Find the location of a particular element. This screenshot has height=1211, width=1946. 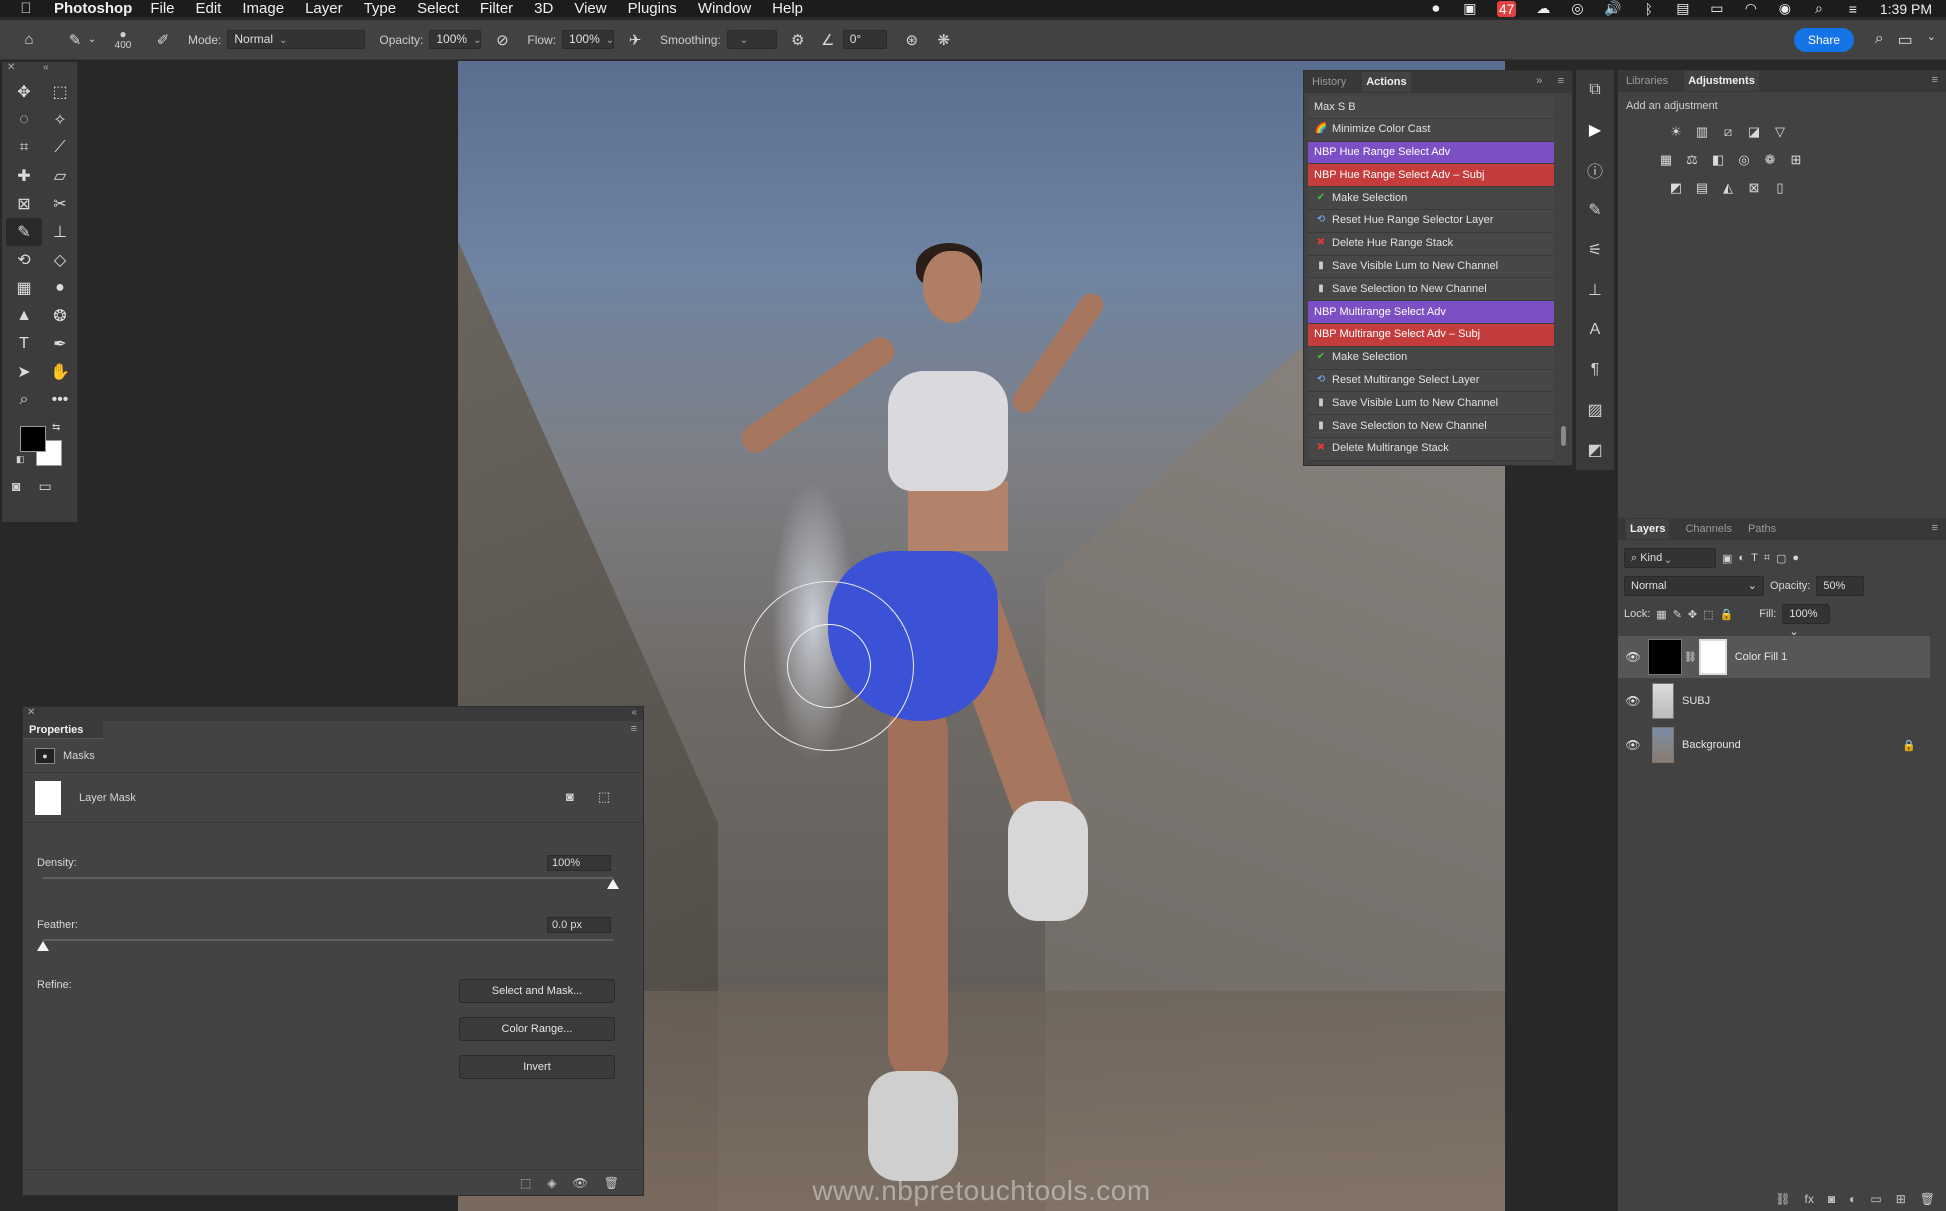

levels-icon: ▥ is located at coordinates (1702, 132).